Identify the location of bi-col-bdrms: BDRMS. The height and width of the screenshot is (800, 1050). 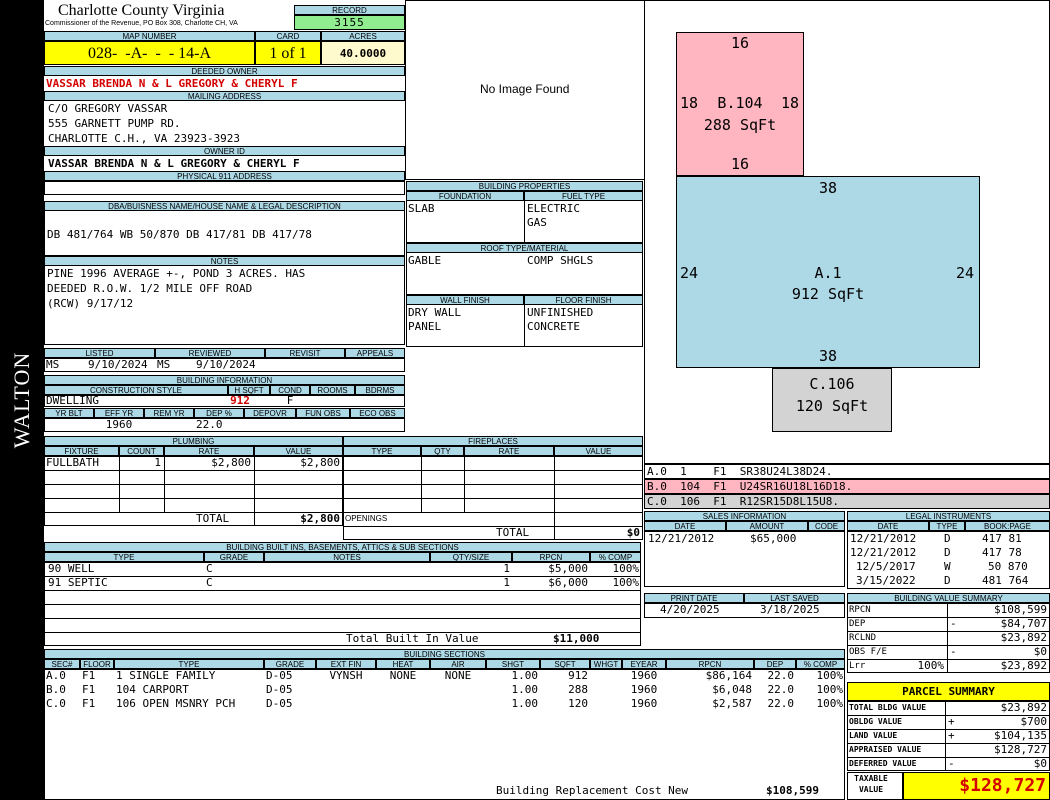
(380, 390).